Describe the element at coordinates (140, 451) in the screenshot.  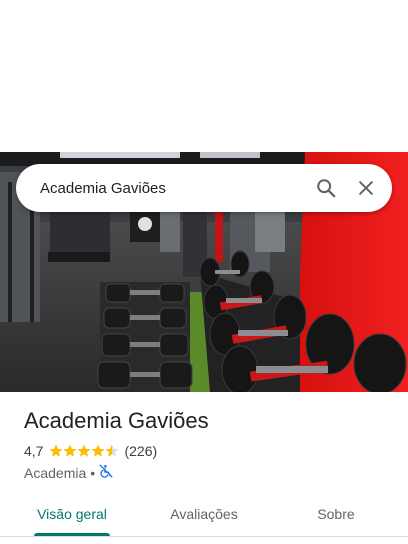
I see `review-count: (226)` at that location.